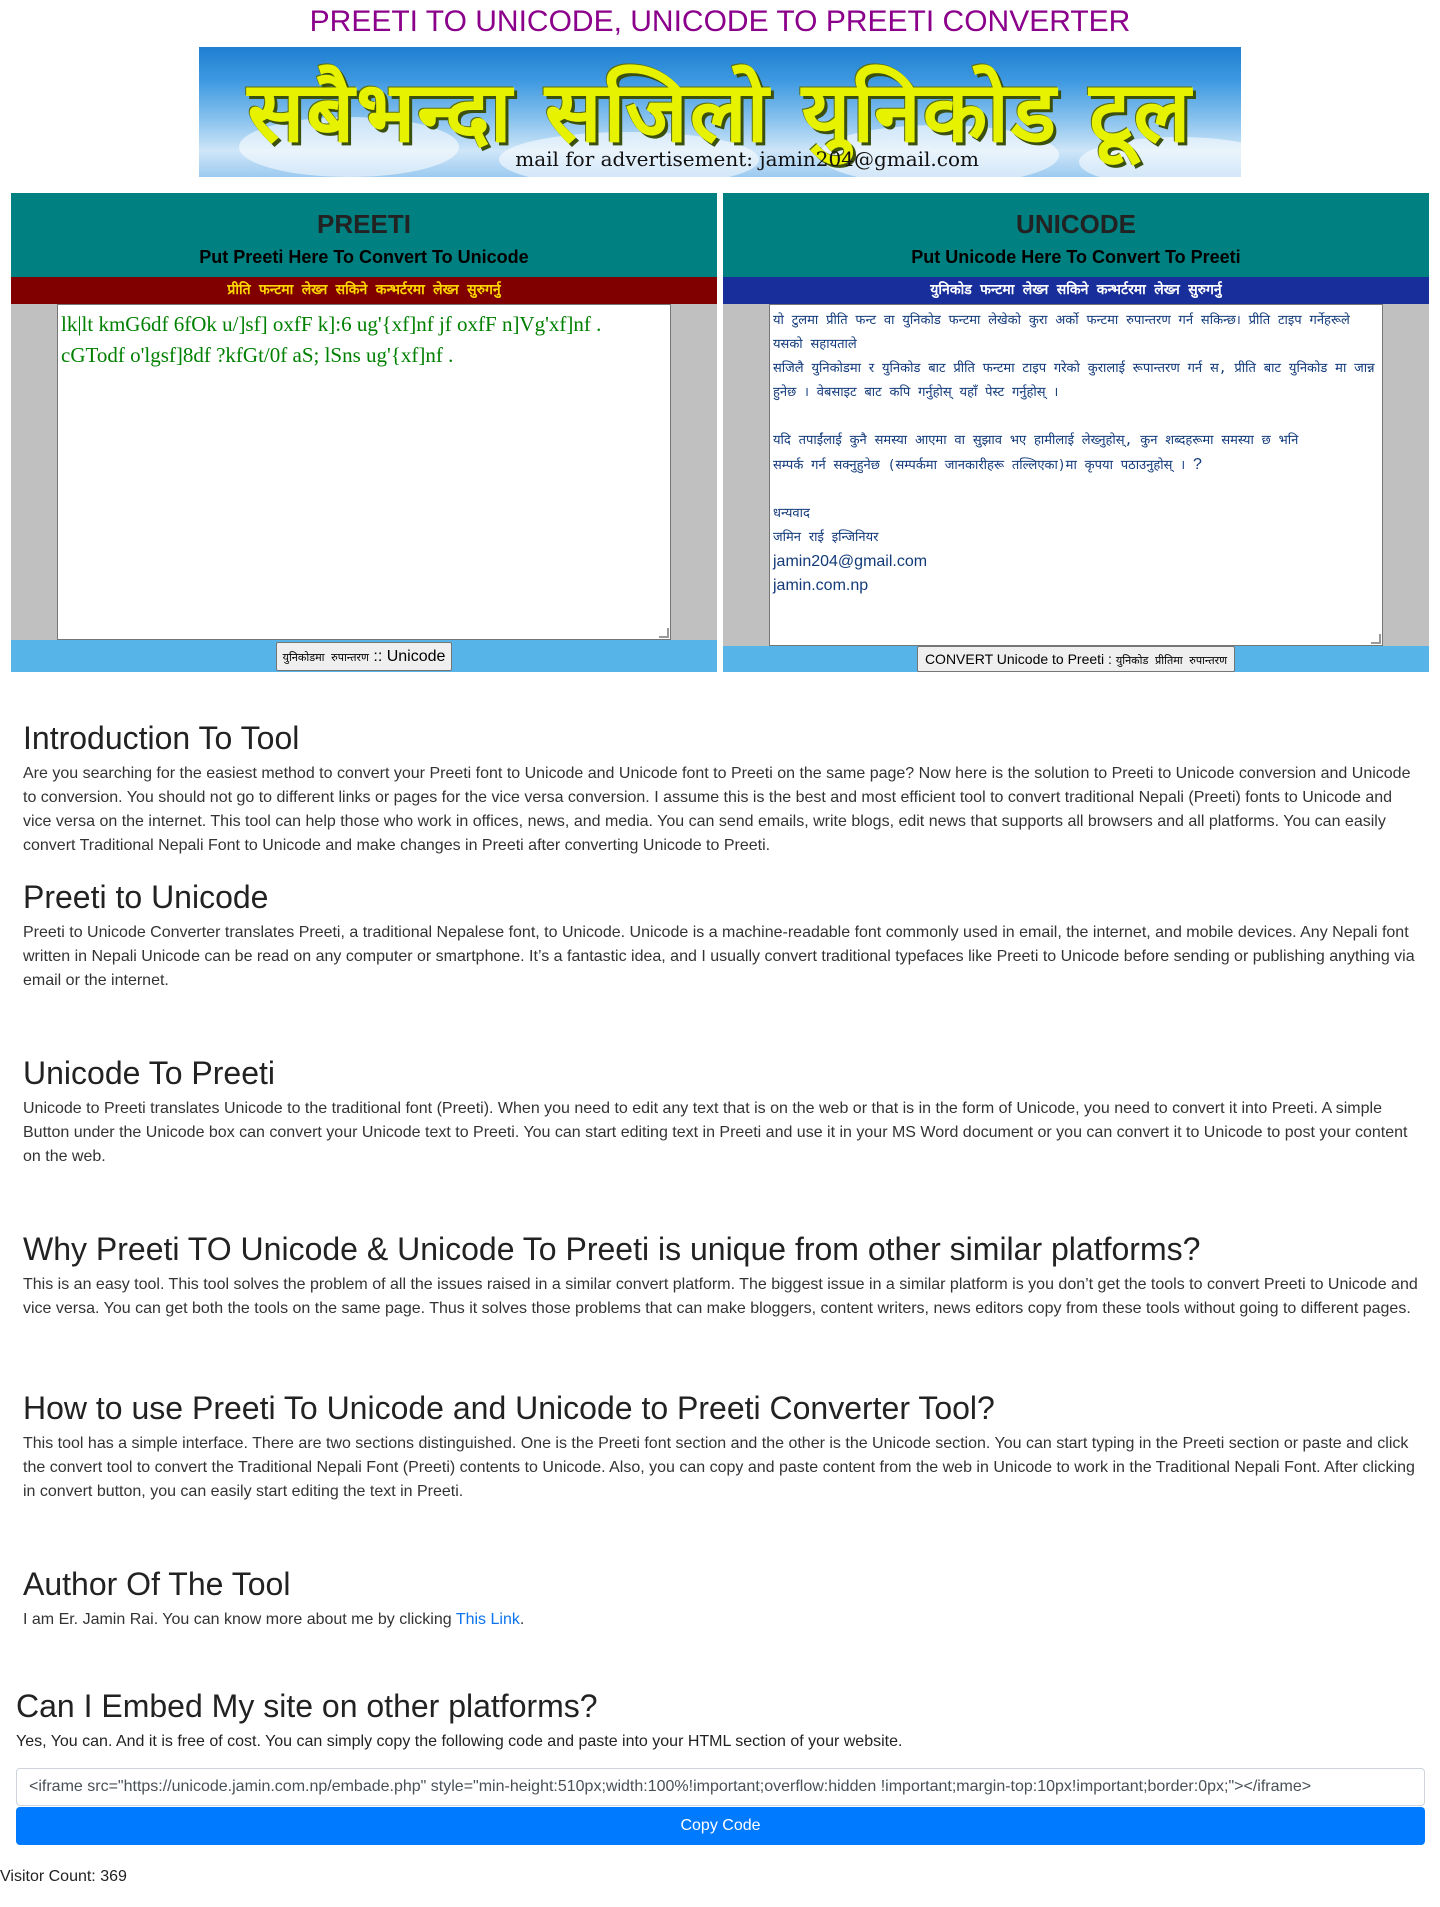 This screenshot has height=1907, width=1440. What do you see at coordinates (821, 585) in the screenshot?
I see `unicode-line-website: jamin.com.np` at bounding box center [821, 585].